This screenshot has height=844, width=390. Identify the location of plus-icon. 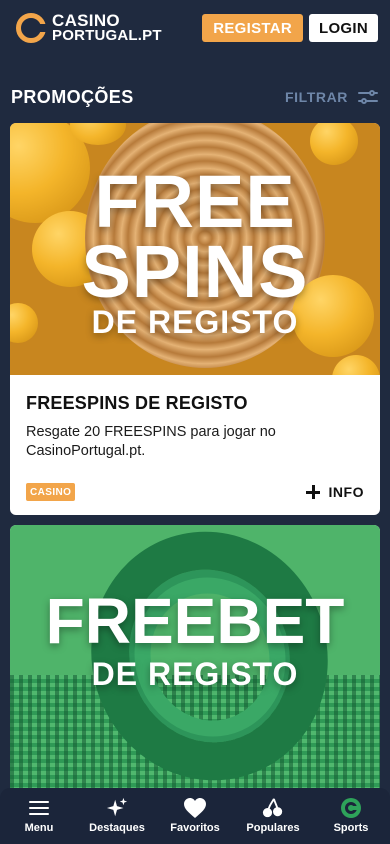
(312, 492).